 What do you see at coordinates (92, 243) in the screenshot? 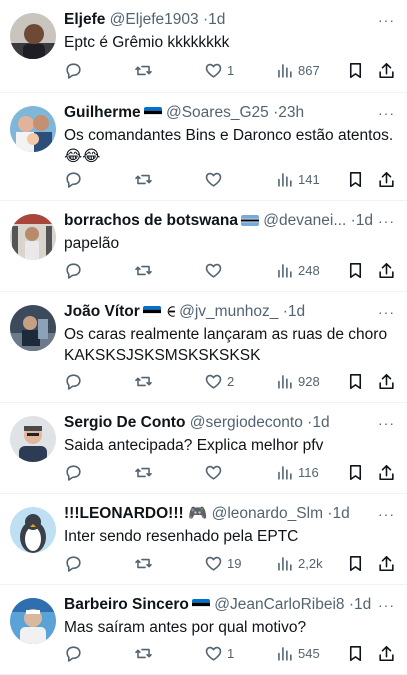
I see `tweet-text: papelão` at bounding box center [92, 243].